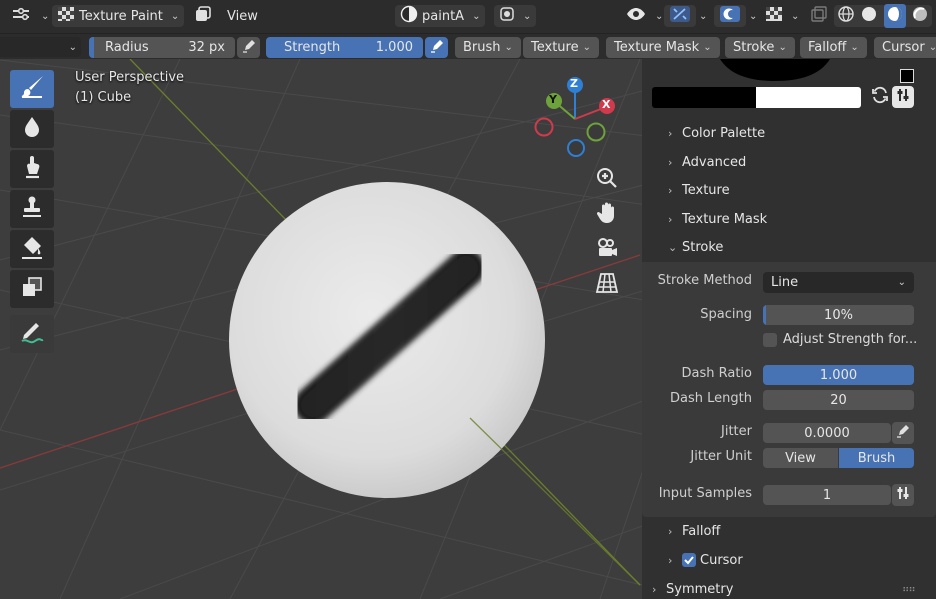 Image resolution: width=936 pixels, height=599 pixels. What do you see at coordinates (607, 215) in the screenshot?
I see `pan-button` at bounding box center [607, 215].